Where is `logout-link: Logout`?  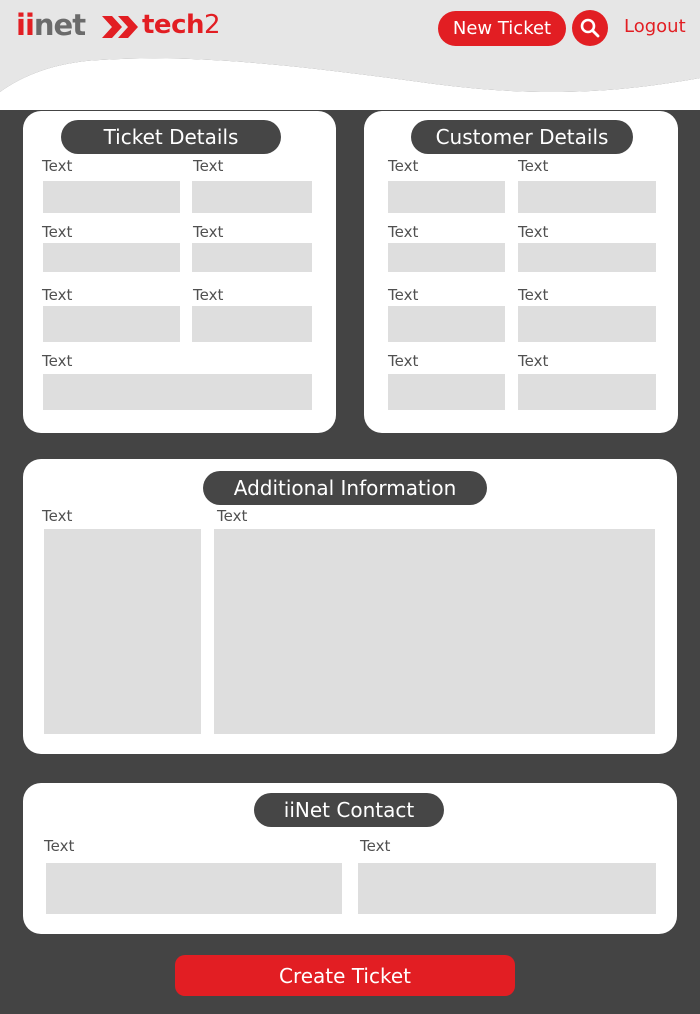
logout-link: Logout is located at coordinates (655, 26).